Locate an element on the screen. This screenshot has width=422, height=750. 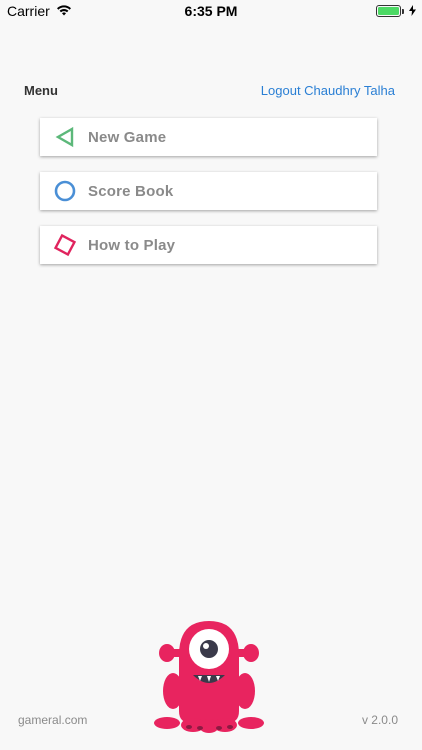
footer-site-label: gameral.com is located at coordinates (53, 720).